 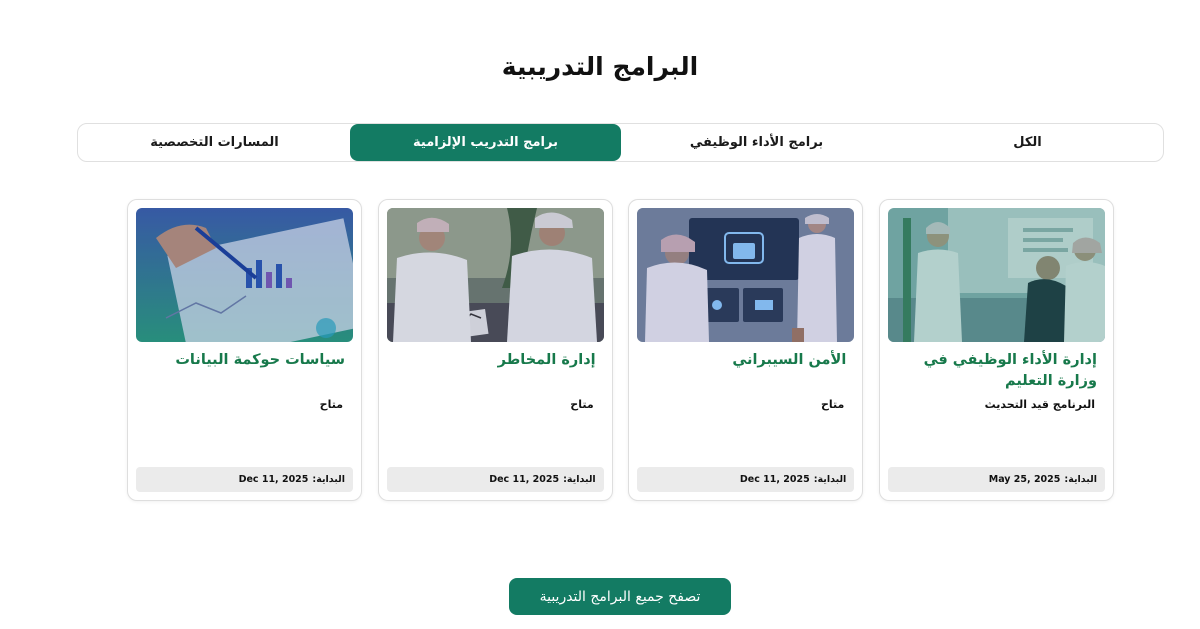 What do you see at coordinates (745, 360) in the screenshot?
I see `card-title: الأمن السيبراني` at bounding box center [745, 360].